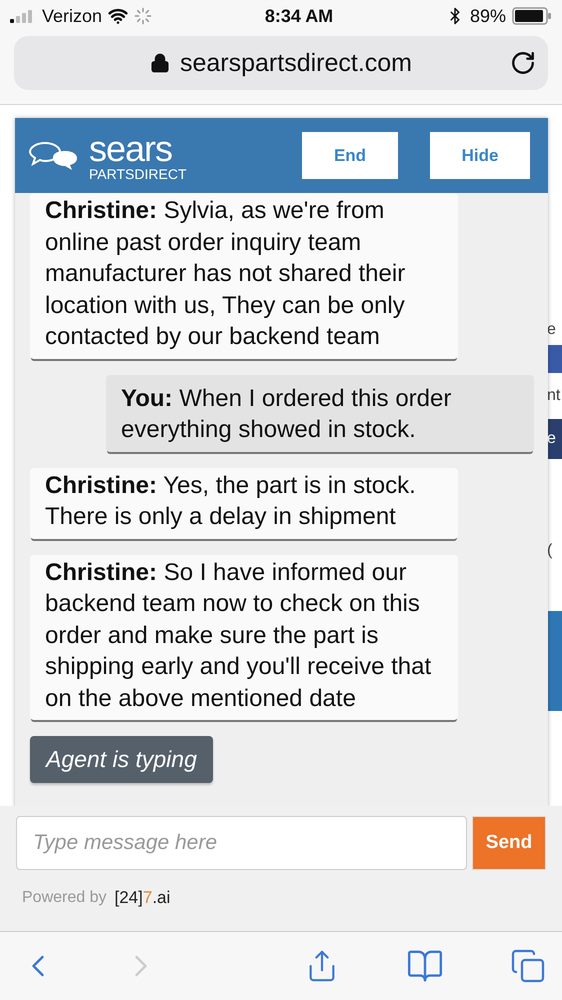  I want to click on page-text: (, so click(550, 551).